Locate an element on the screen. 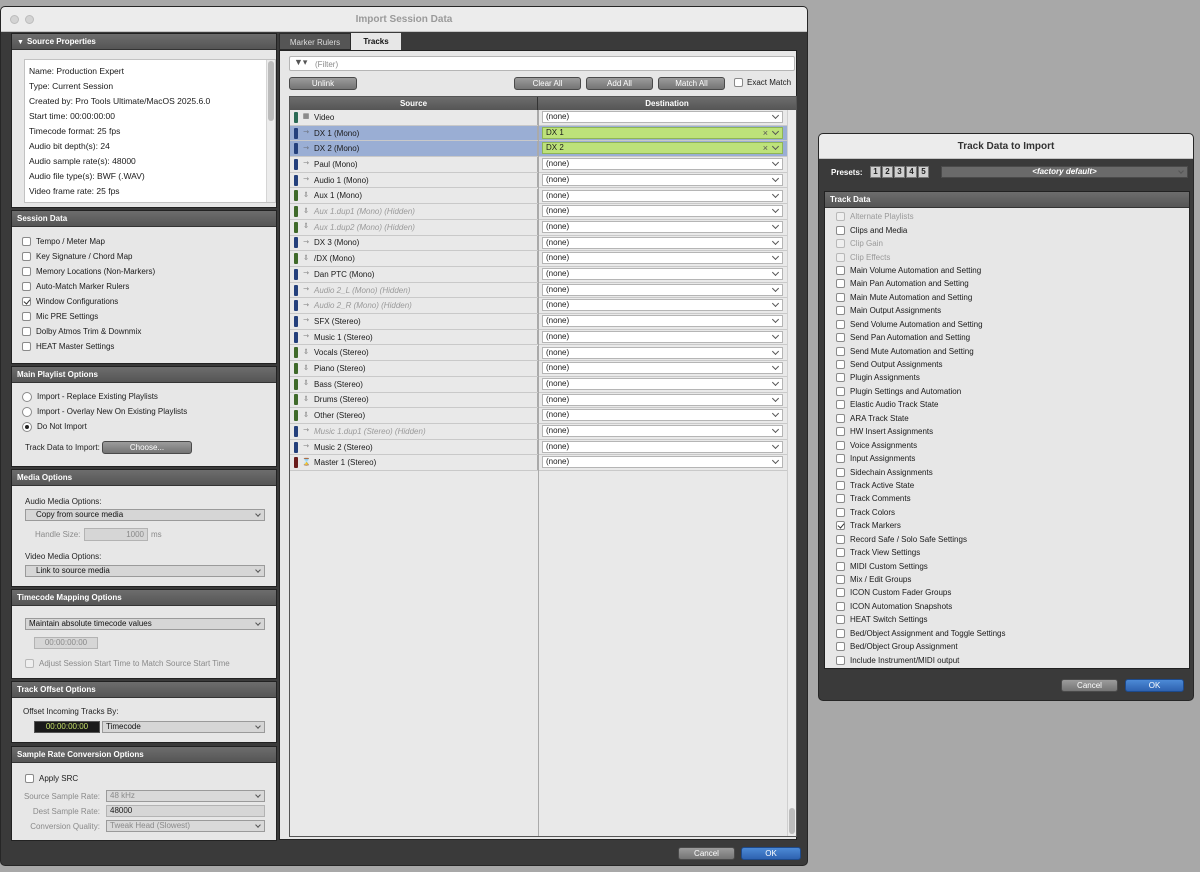  handle-size-field: 1000 is located at coordinates (116, 534).